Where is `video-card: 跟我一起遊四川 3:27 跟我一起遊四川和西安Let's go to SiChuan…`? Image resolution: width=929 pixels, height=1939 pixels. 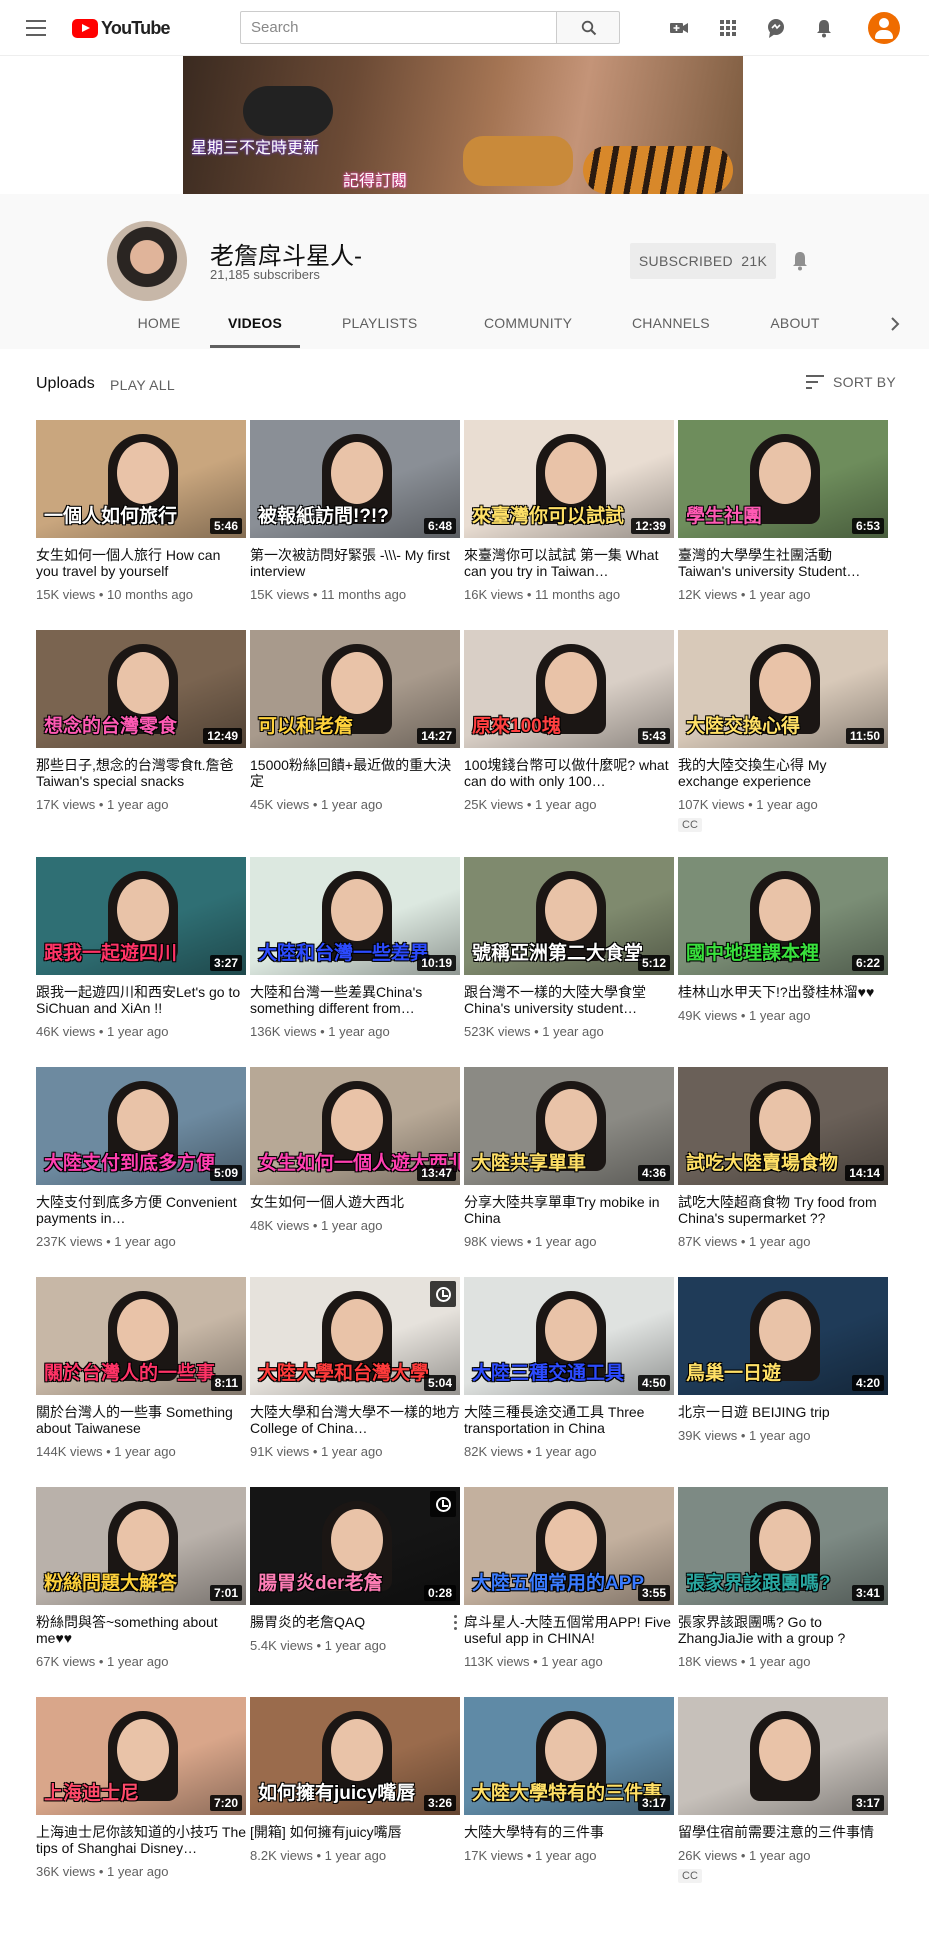 video-card: 跟我一起遊四川 3:27 跟我一起遊四川和西安Let's go to SiChuan… is located at coordinates (141, 948).